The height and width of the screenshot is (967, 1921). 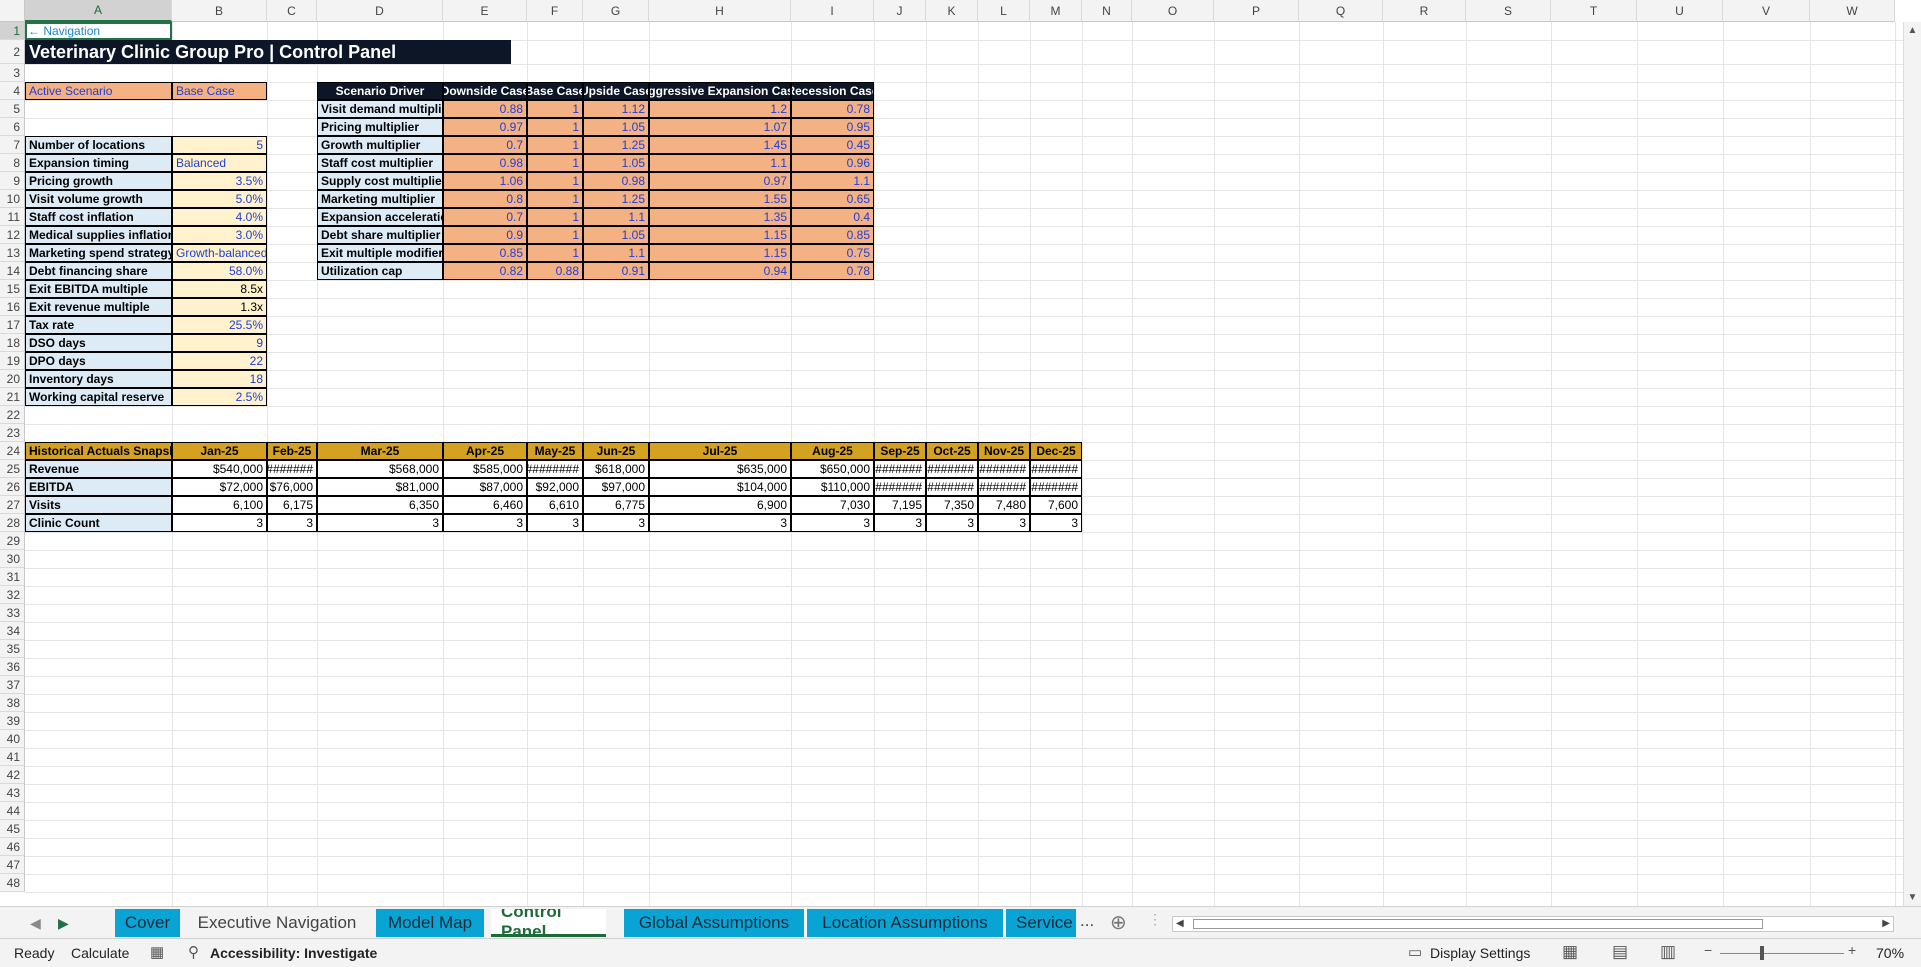 What do you see at coordinates (832, 199) in the screenshot?
I see `scenario-value: 0.65` at bounding box center [832, 199].